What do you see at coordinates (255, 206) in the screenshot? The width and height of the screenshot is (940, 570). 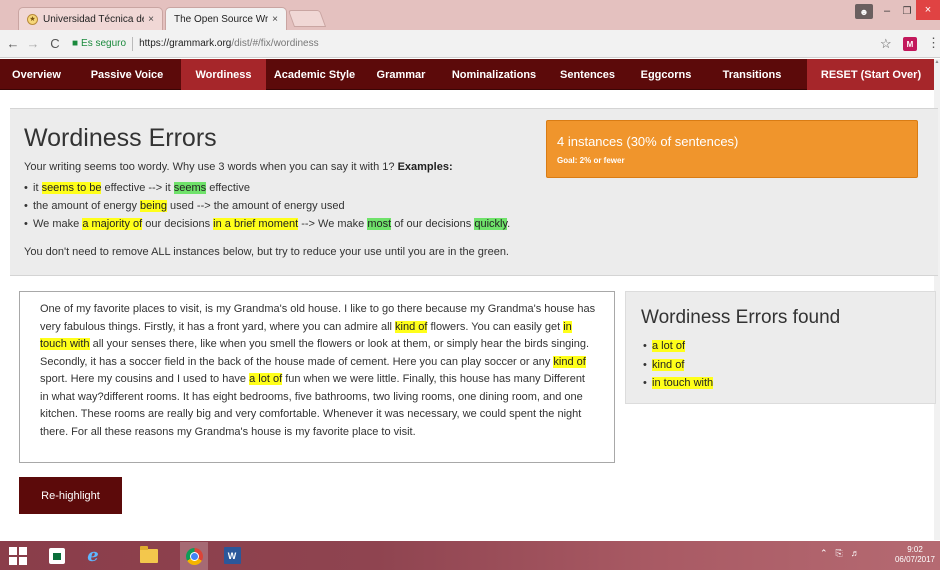 I see `example-text: used --> the amount of energy used` at bounding box center [255, 206].